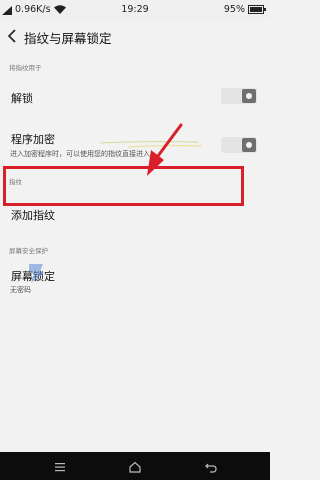  Describe the element at coordinates (13, 36) in the screenshot. I see `back-arrow-icon` at that location.